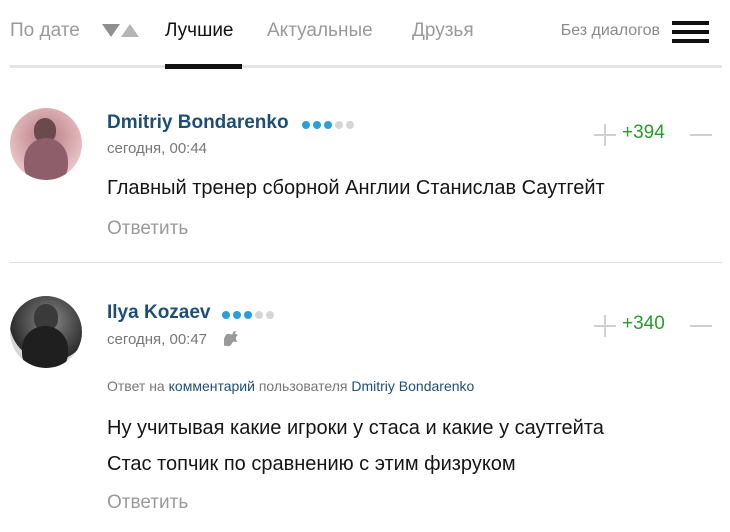 Image resolution: width=730 pixels, height=532 pixels. What do you see at coordinates (231, 339) in the screenshot?
I see `apple-icon` at bounding box center [231, 339].